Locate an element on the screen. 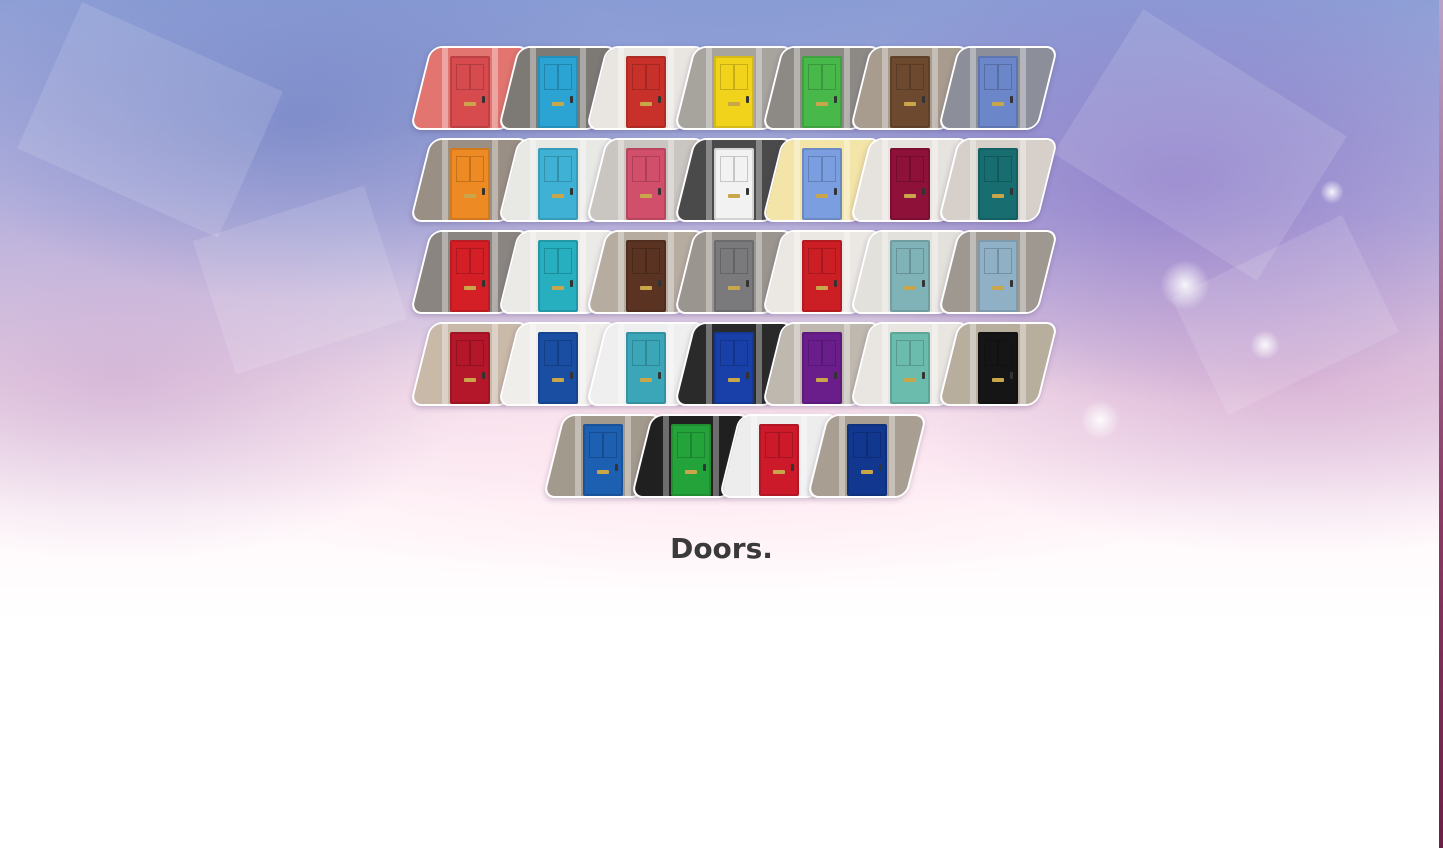 This screenshot has width=1443, height=848. gallery-caption: Doors. is located at coordinates (721, 548).